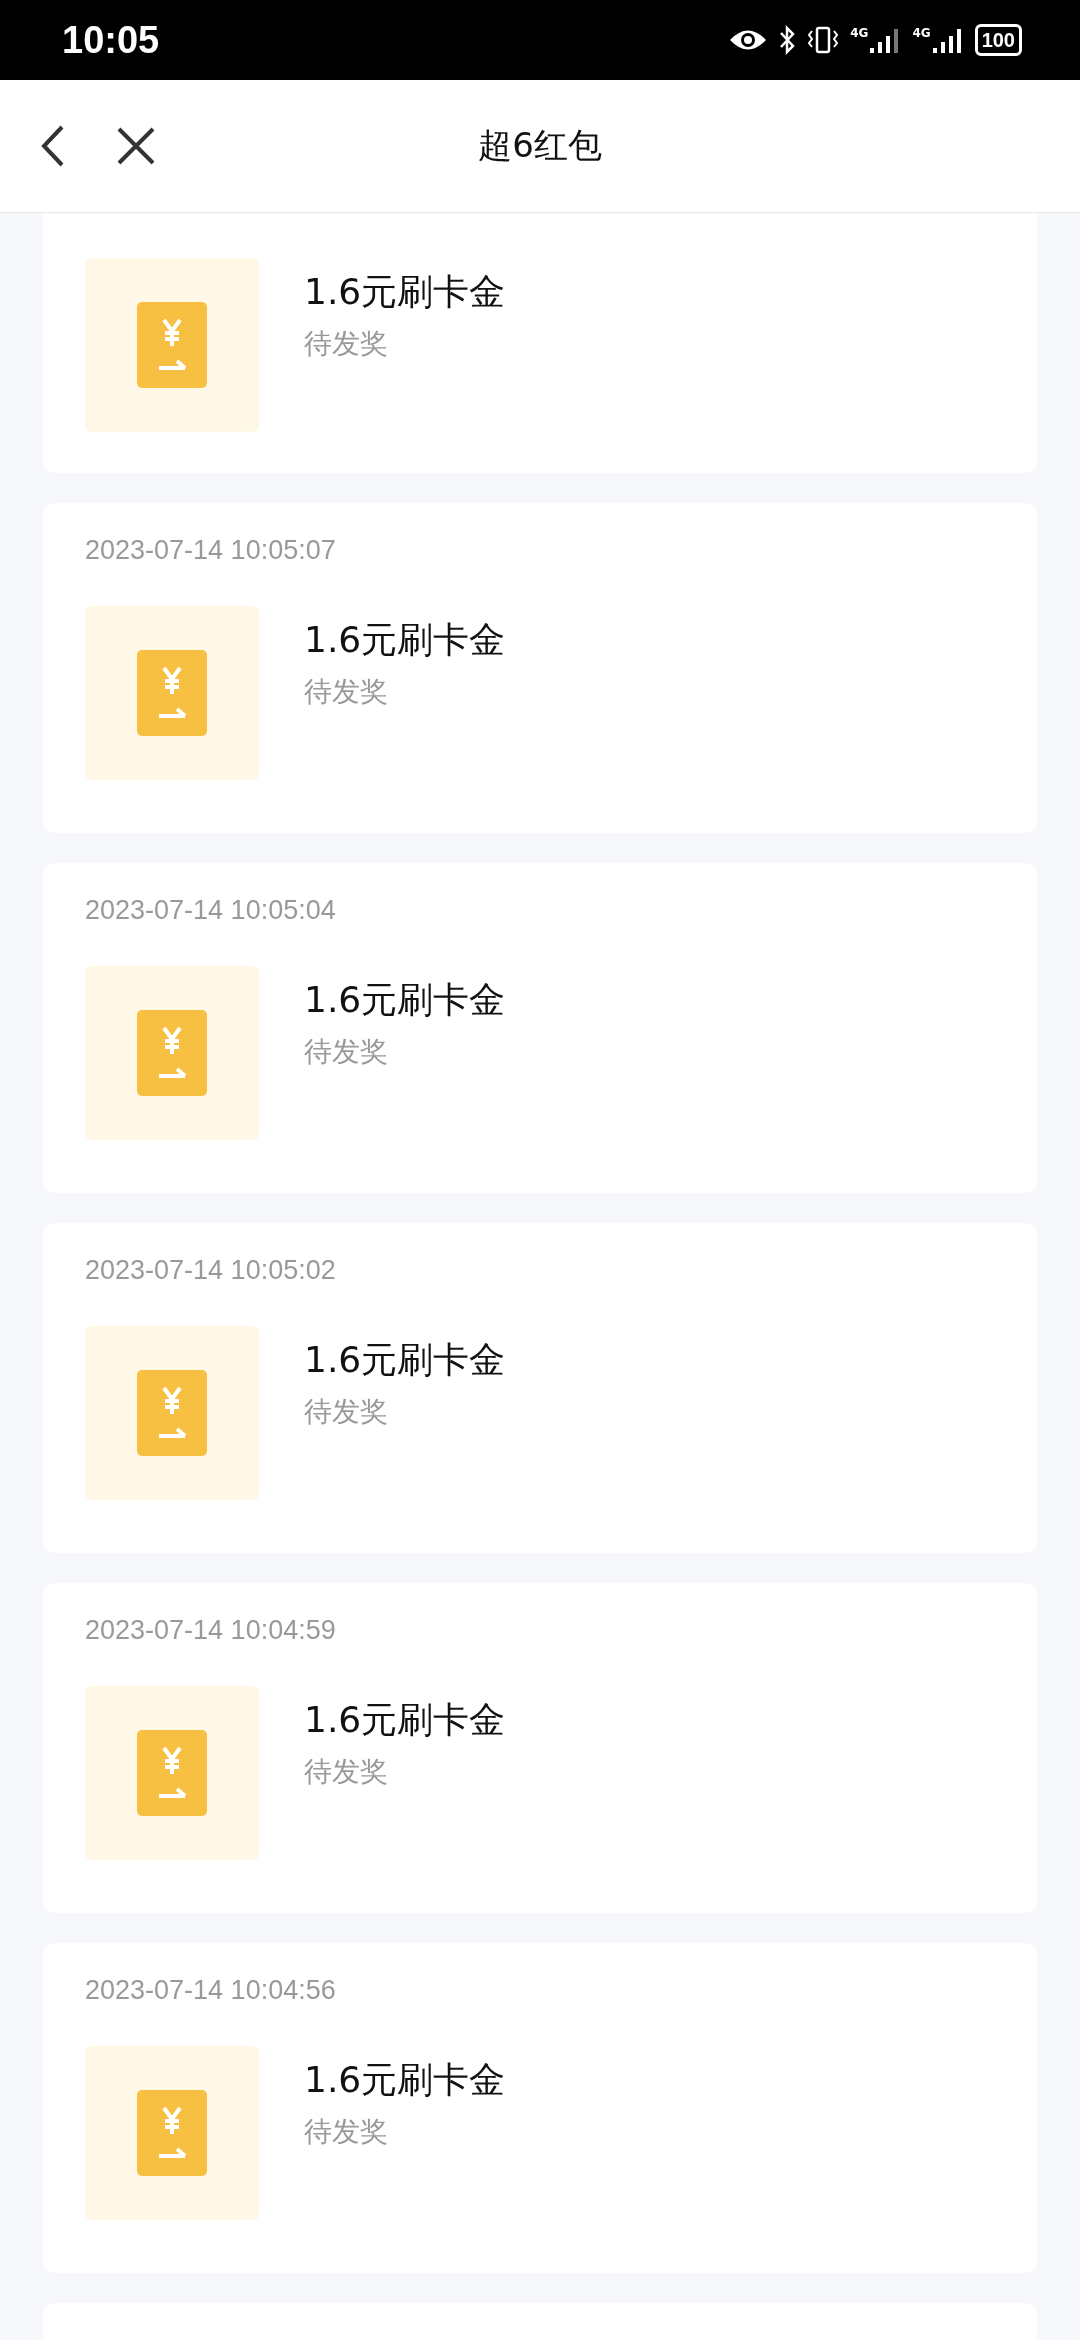  I want to click on battery-level: 100, so click(998, 40).